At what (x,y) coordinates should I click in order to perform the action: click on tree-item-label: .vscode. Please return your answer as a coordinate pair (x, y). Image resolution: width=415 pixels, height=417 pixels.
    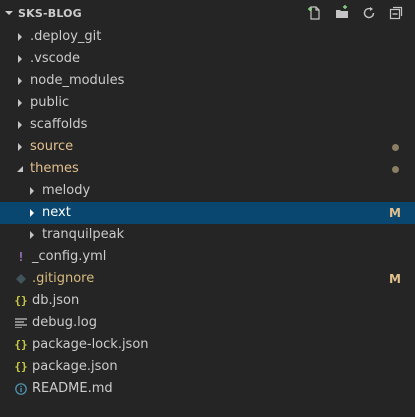
    Looking at the image, I should click on (55, 58).